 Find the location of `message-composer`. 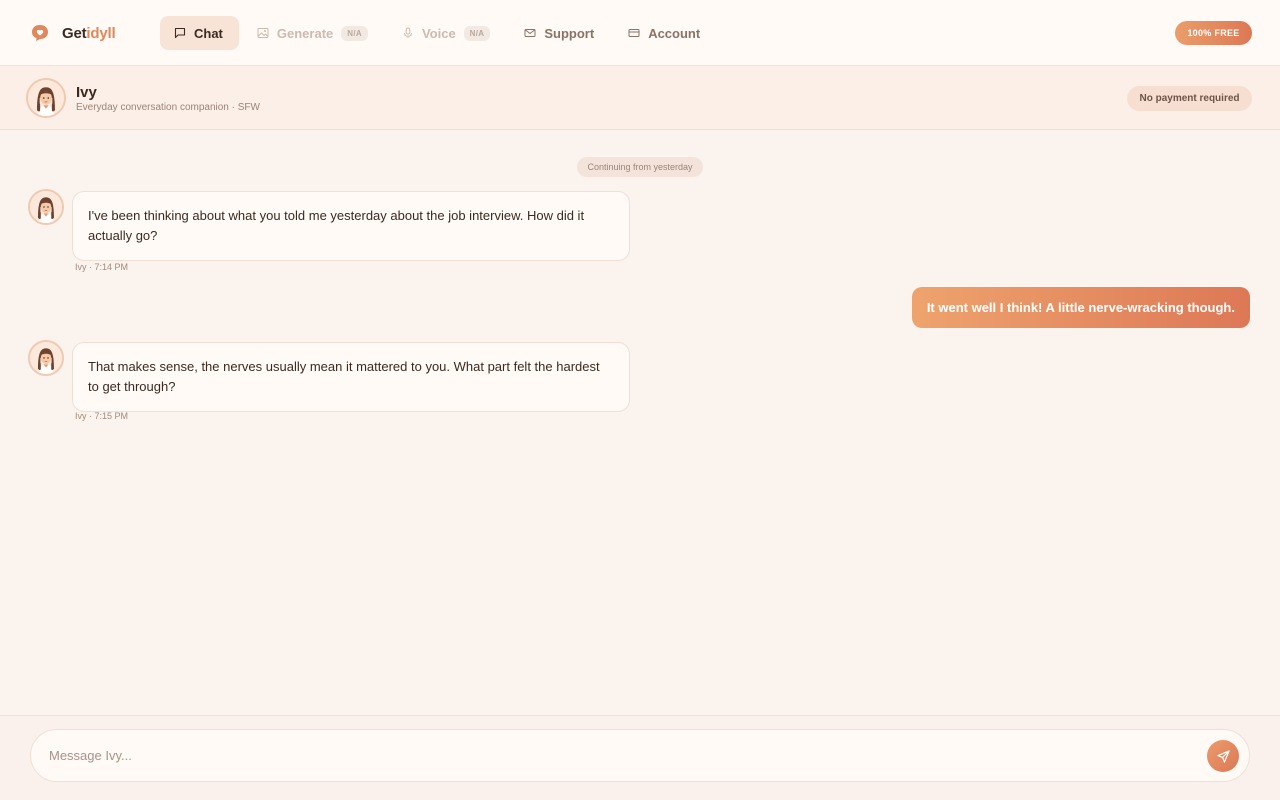

message-composer is located at coordinates (640, 757).